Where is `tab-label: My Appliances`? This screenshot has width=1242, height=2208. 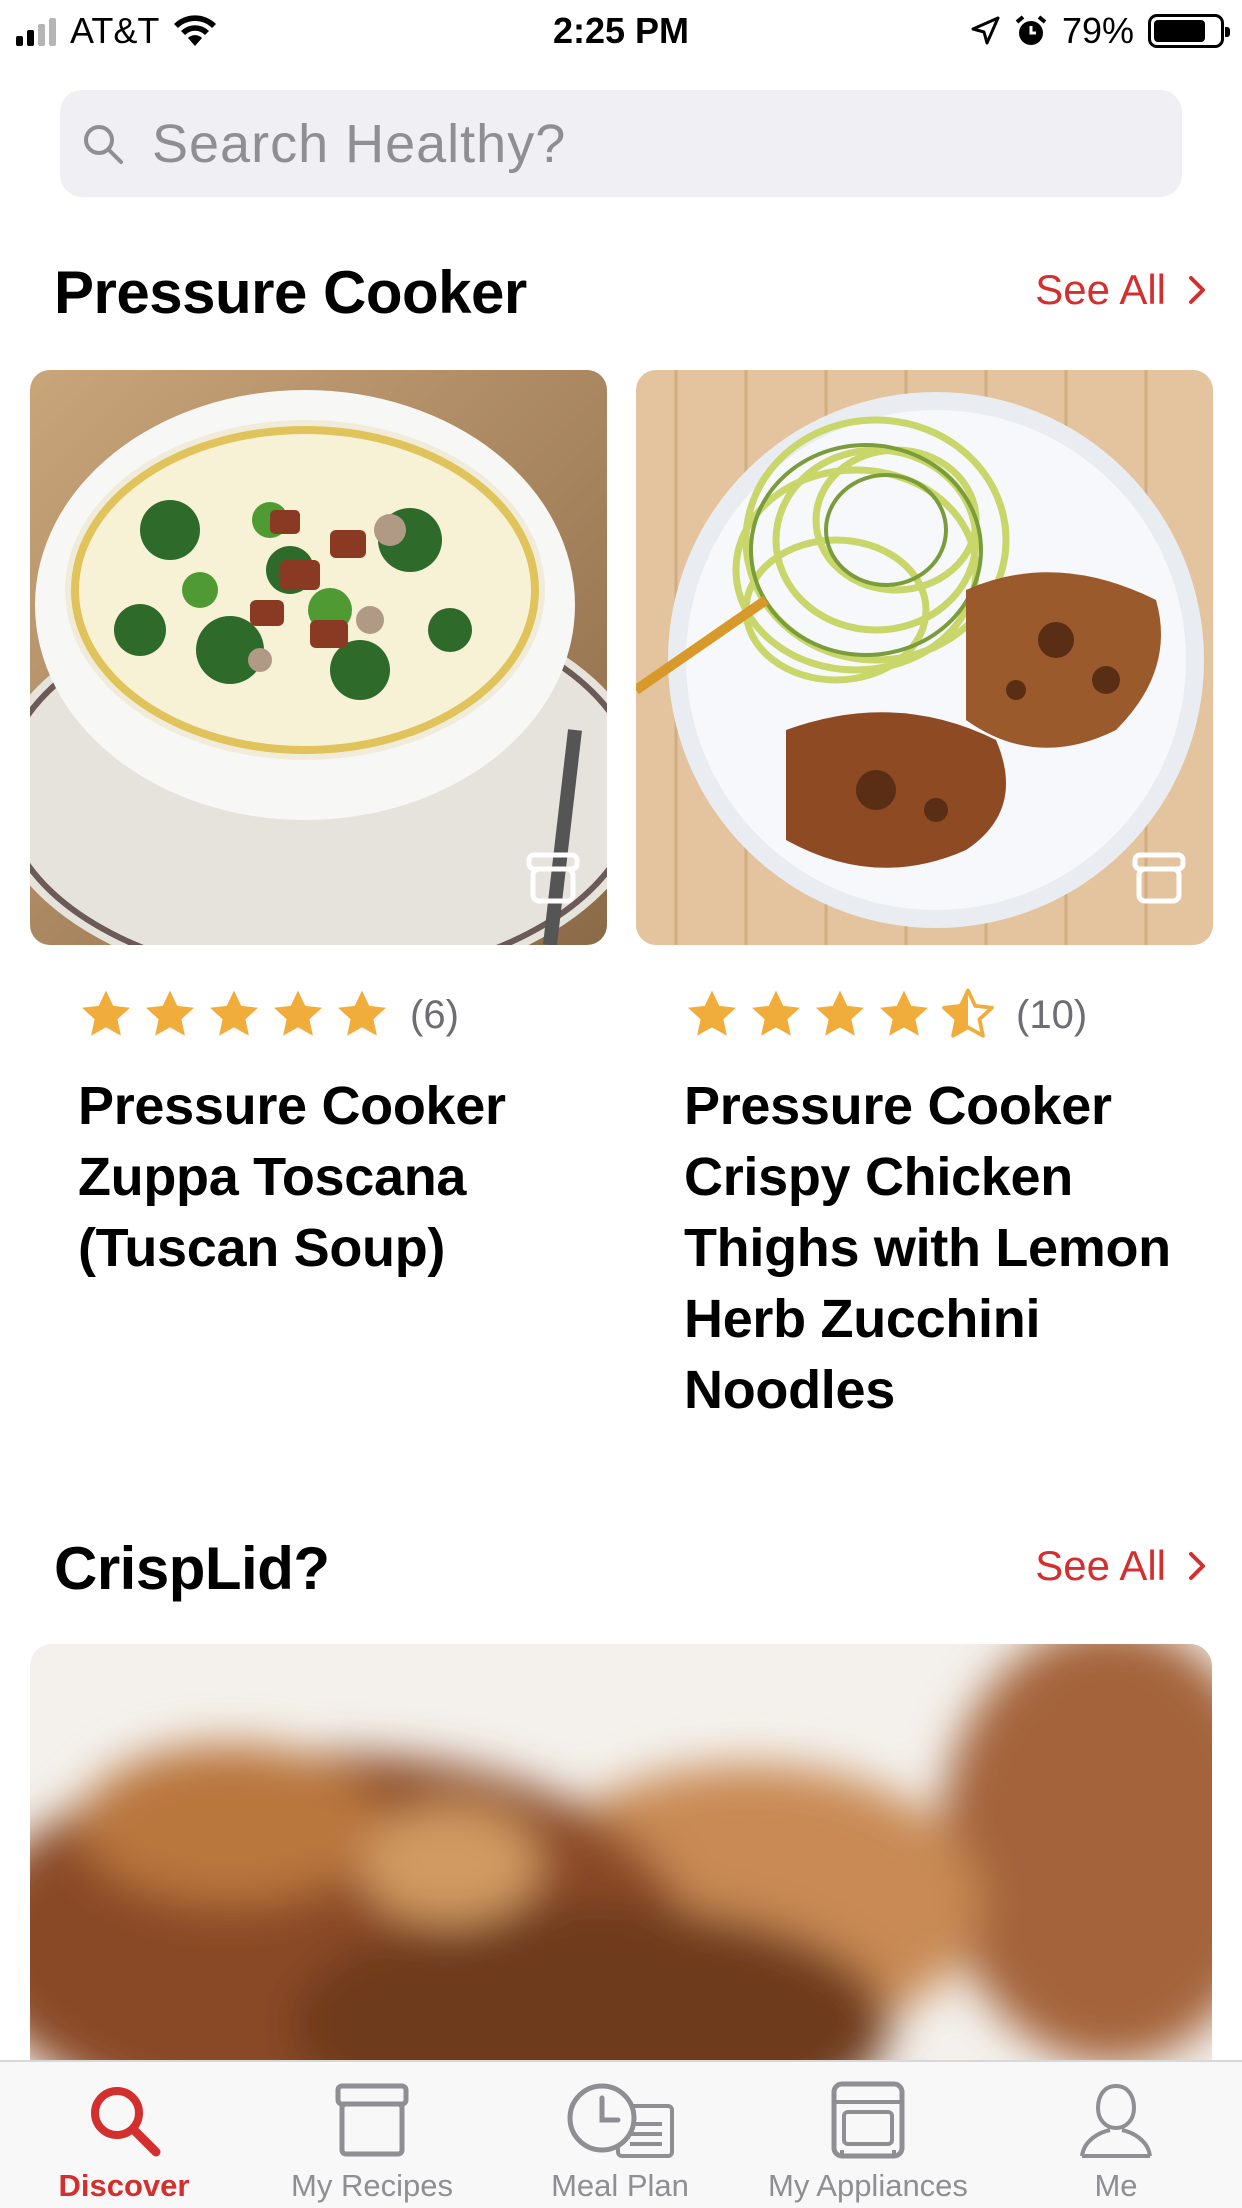 tab-label: My Appliances is located at coordinates (868, 2185).